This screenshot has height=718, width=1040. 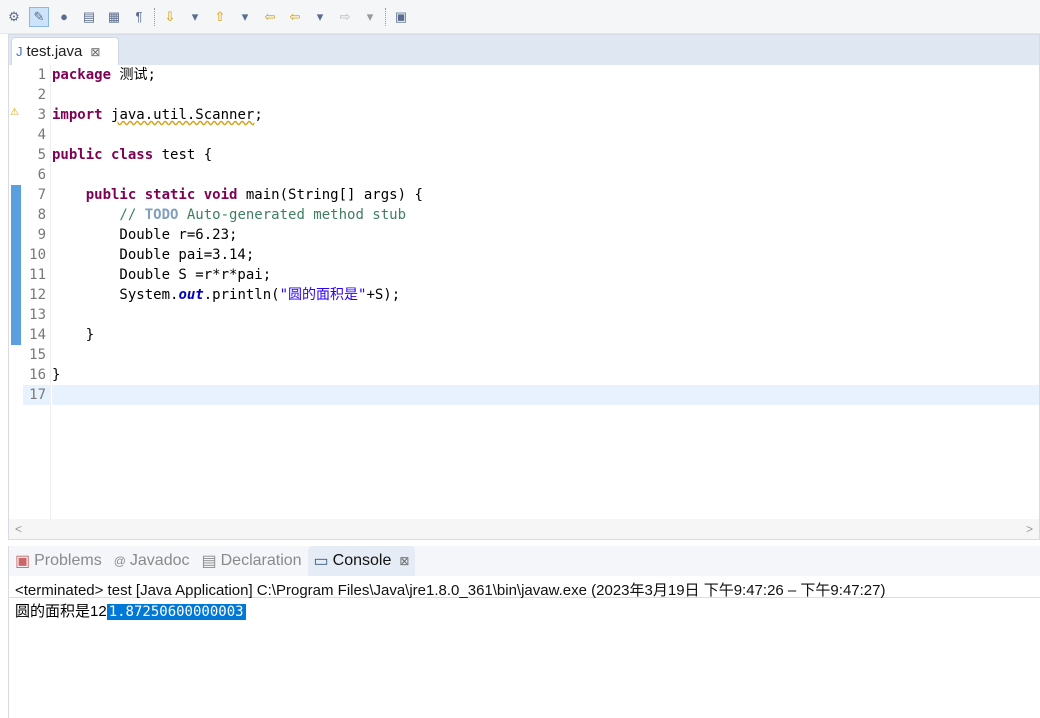 What do you see at coordinates (183, 155) in the screenshot?
I see `code-token: test {` at bounding box center [183, 155].